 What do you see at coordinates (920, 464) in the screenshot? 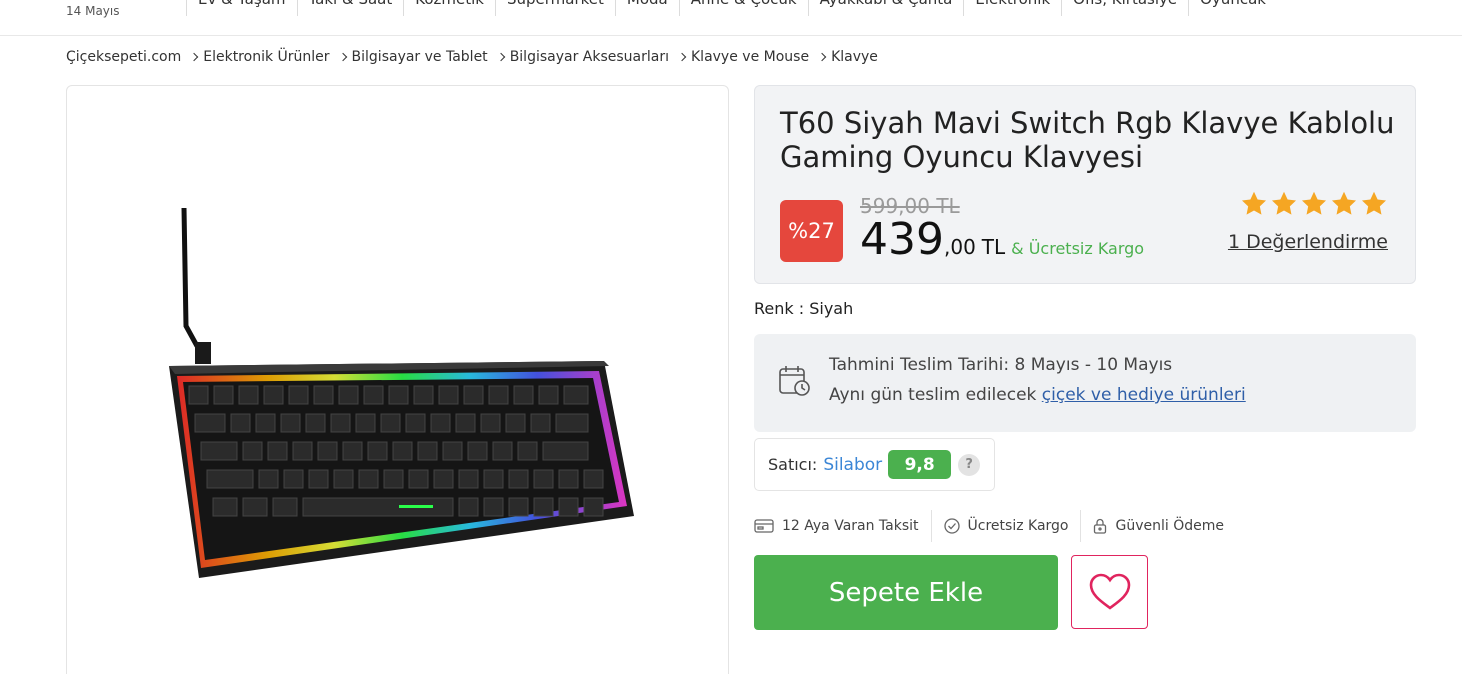
I see `seller-score-badge: 9,8` at bounding box center [920, 464].